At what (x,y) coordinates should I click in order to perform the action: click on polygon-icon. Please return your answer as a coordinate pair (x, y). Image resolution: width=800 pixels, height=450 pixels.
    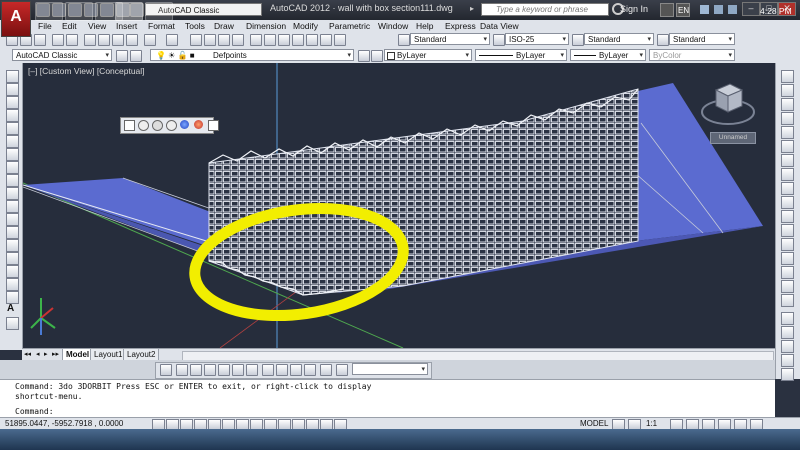
    Looking at the image, I should click on (12, 115).